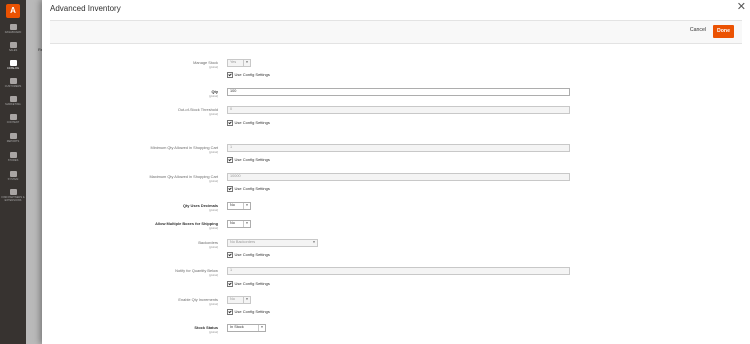 The width and height of the screenshot is (750, 344). I want to click on max-qty-input: 10000, so click(398, 177).